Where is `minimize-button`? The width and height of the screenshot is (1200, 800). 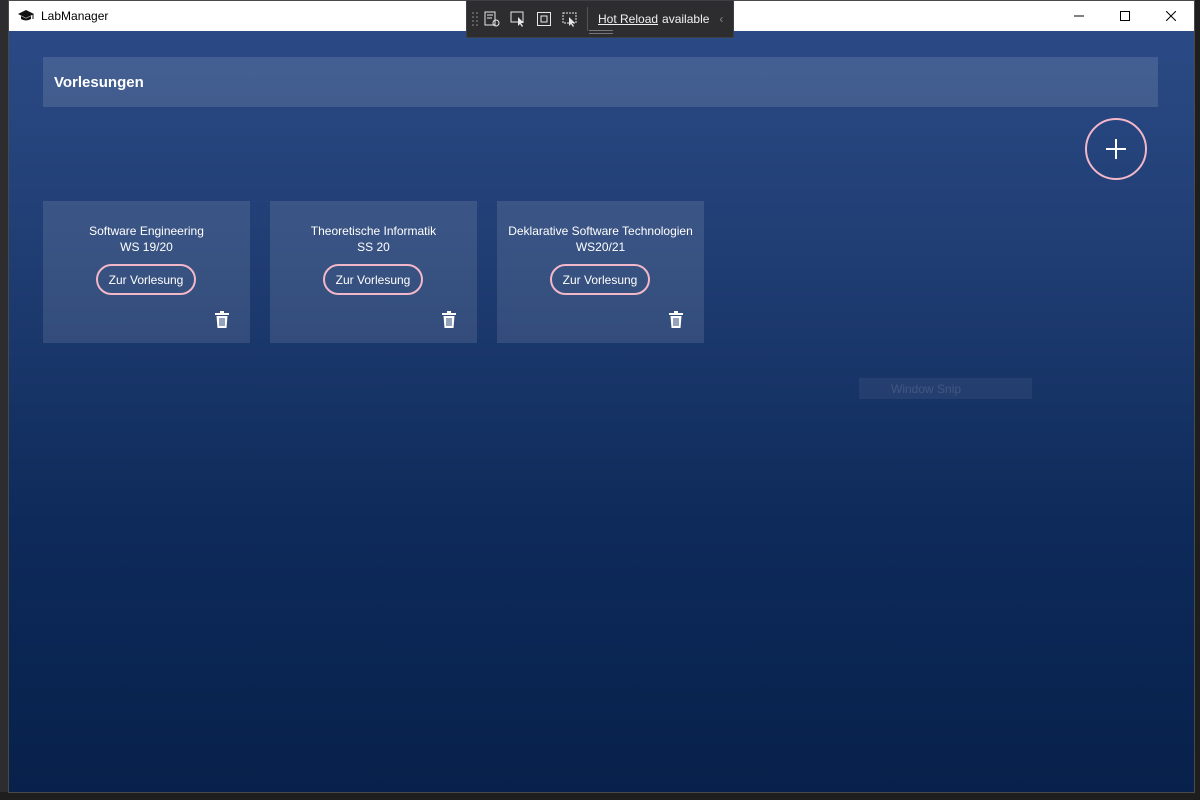
minimize-button is located at coordinates (1079, 16).